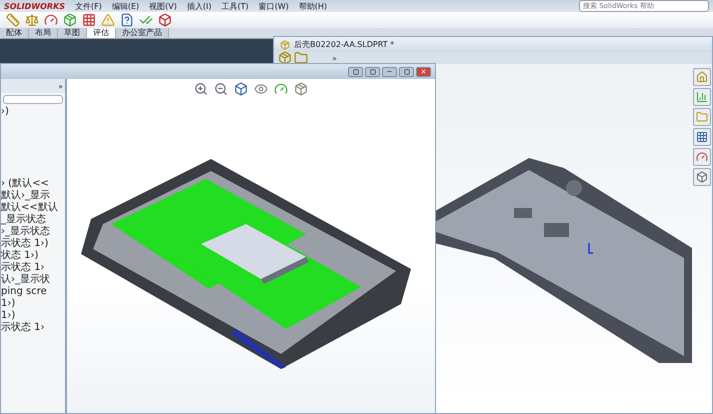 This screenshot has height=414, width=713. I want to click on tree-item: ›_显示状态, so click(33, 232).